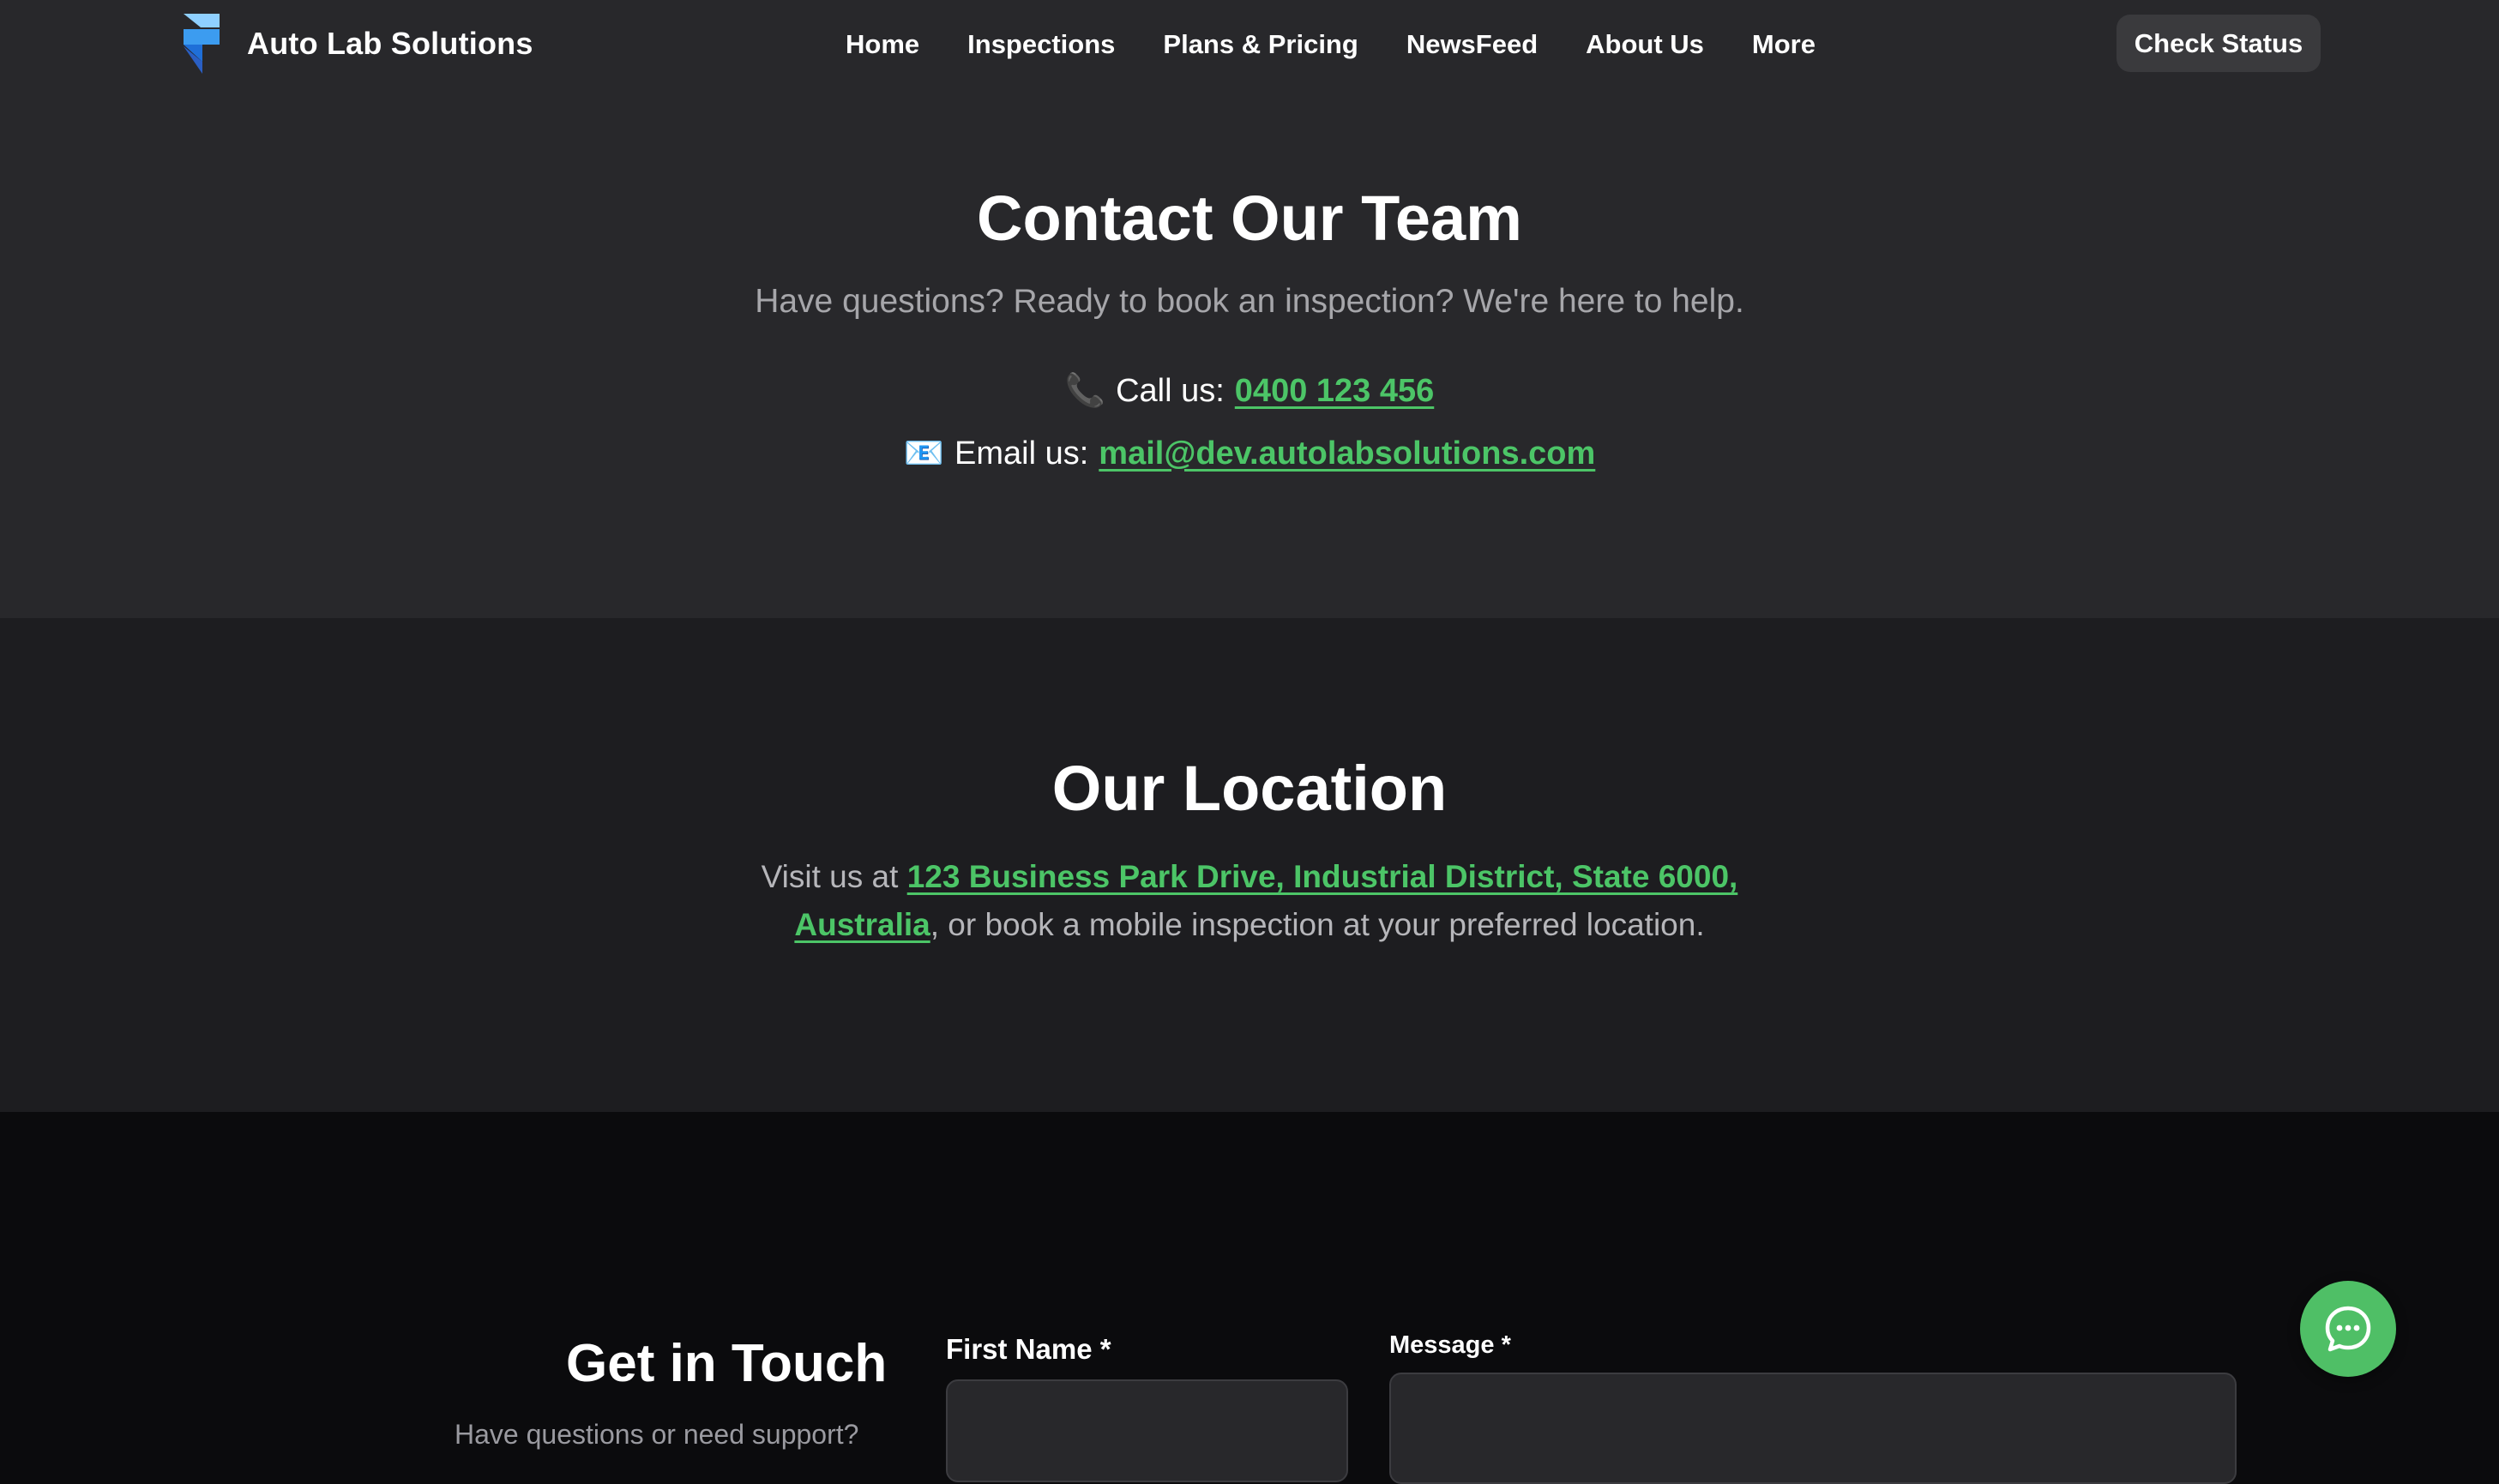  I want to click on nav-plans-pricing: Plans & Pricing, so click(1260, 44).